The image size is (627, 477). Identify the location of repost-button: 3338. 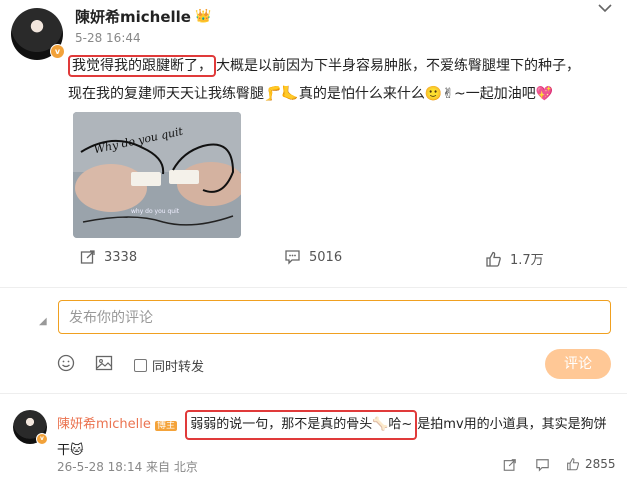
(108, 257).